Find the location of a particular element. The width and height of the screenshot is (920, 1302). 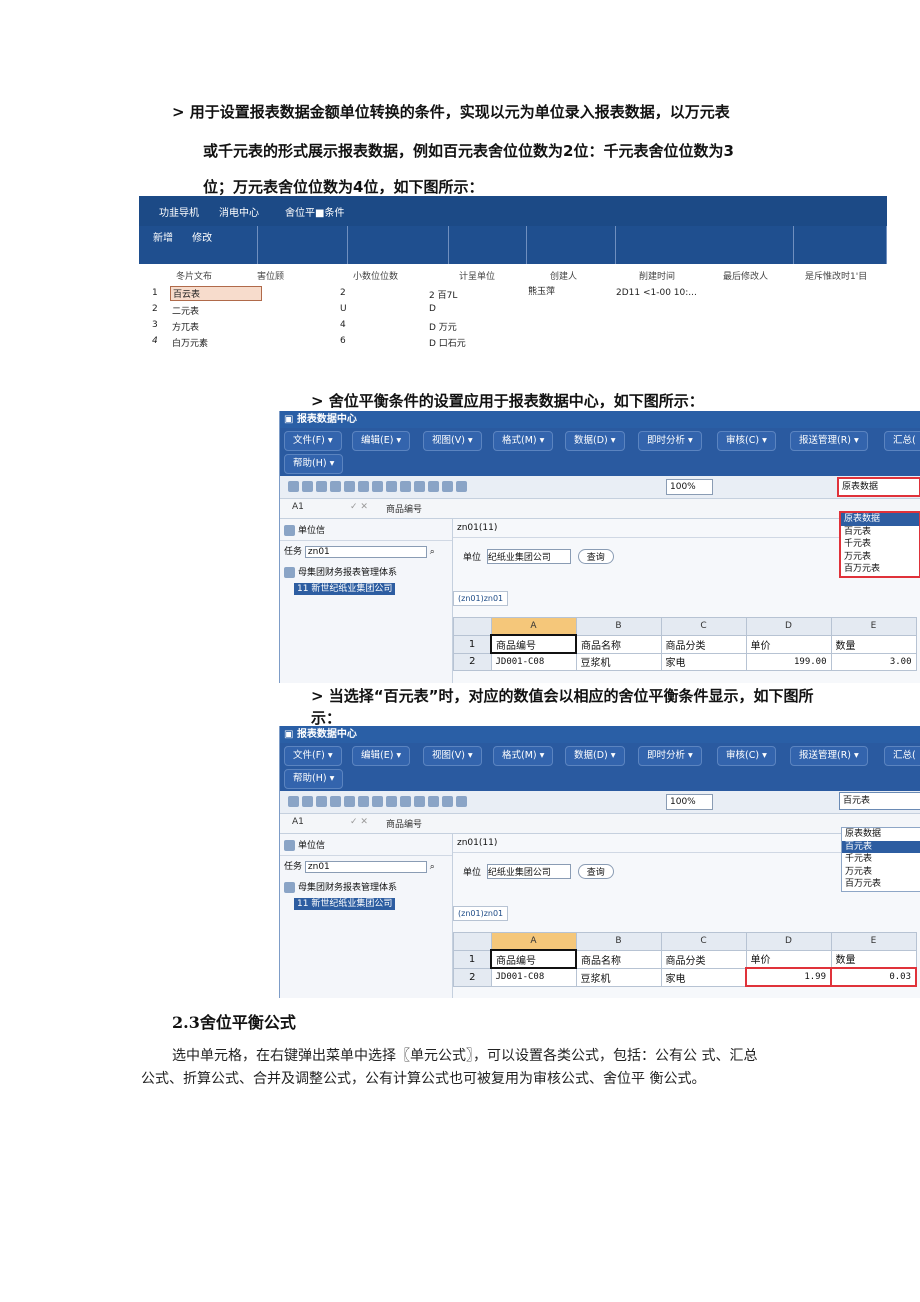

cut-icon is located at coordinates (377, 486).